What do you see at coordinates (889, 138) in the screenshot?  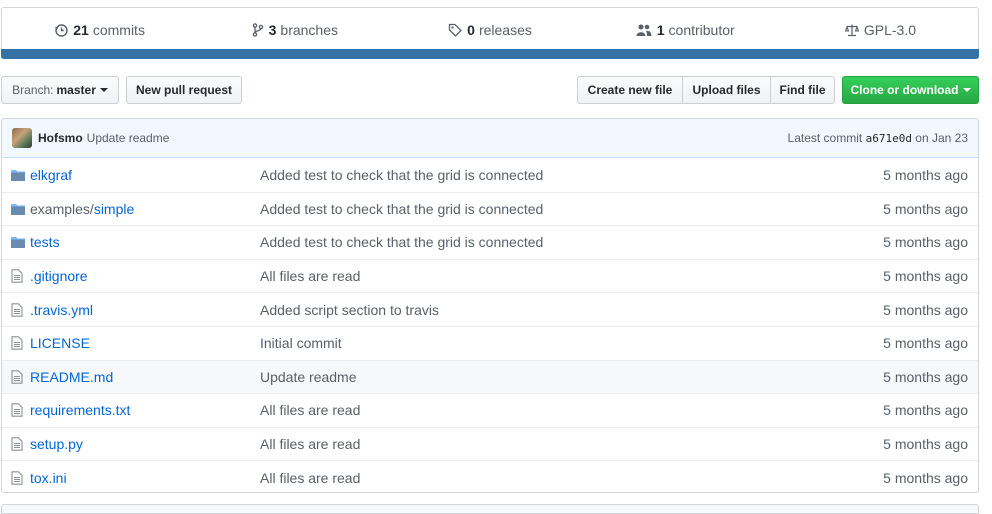 I see `commit-sha: a671e0d` at bounding box center [889, 138].